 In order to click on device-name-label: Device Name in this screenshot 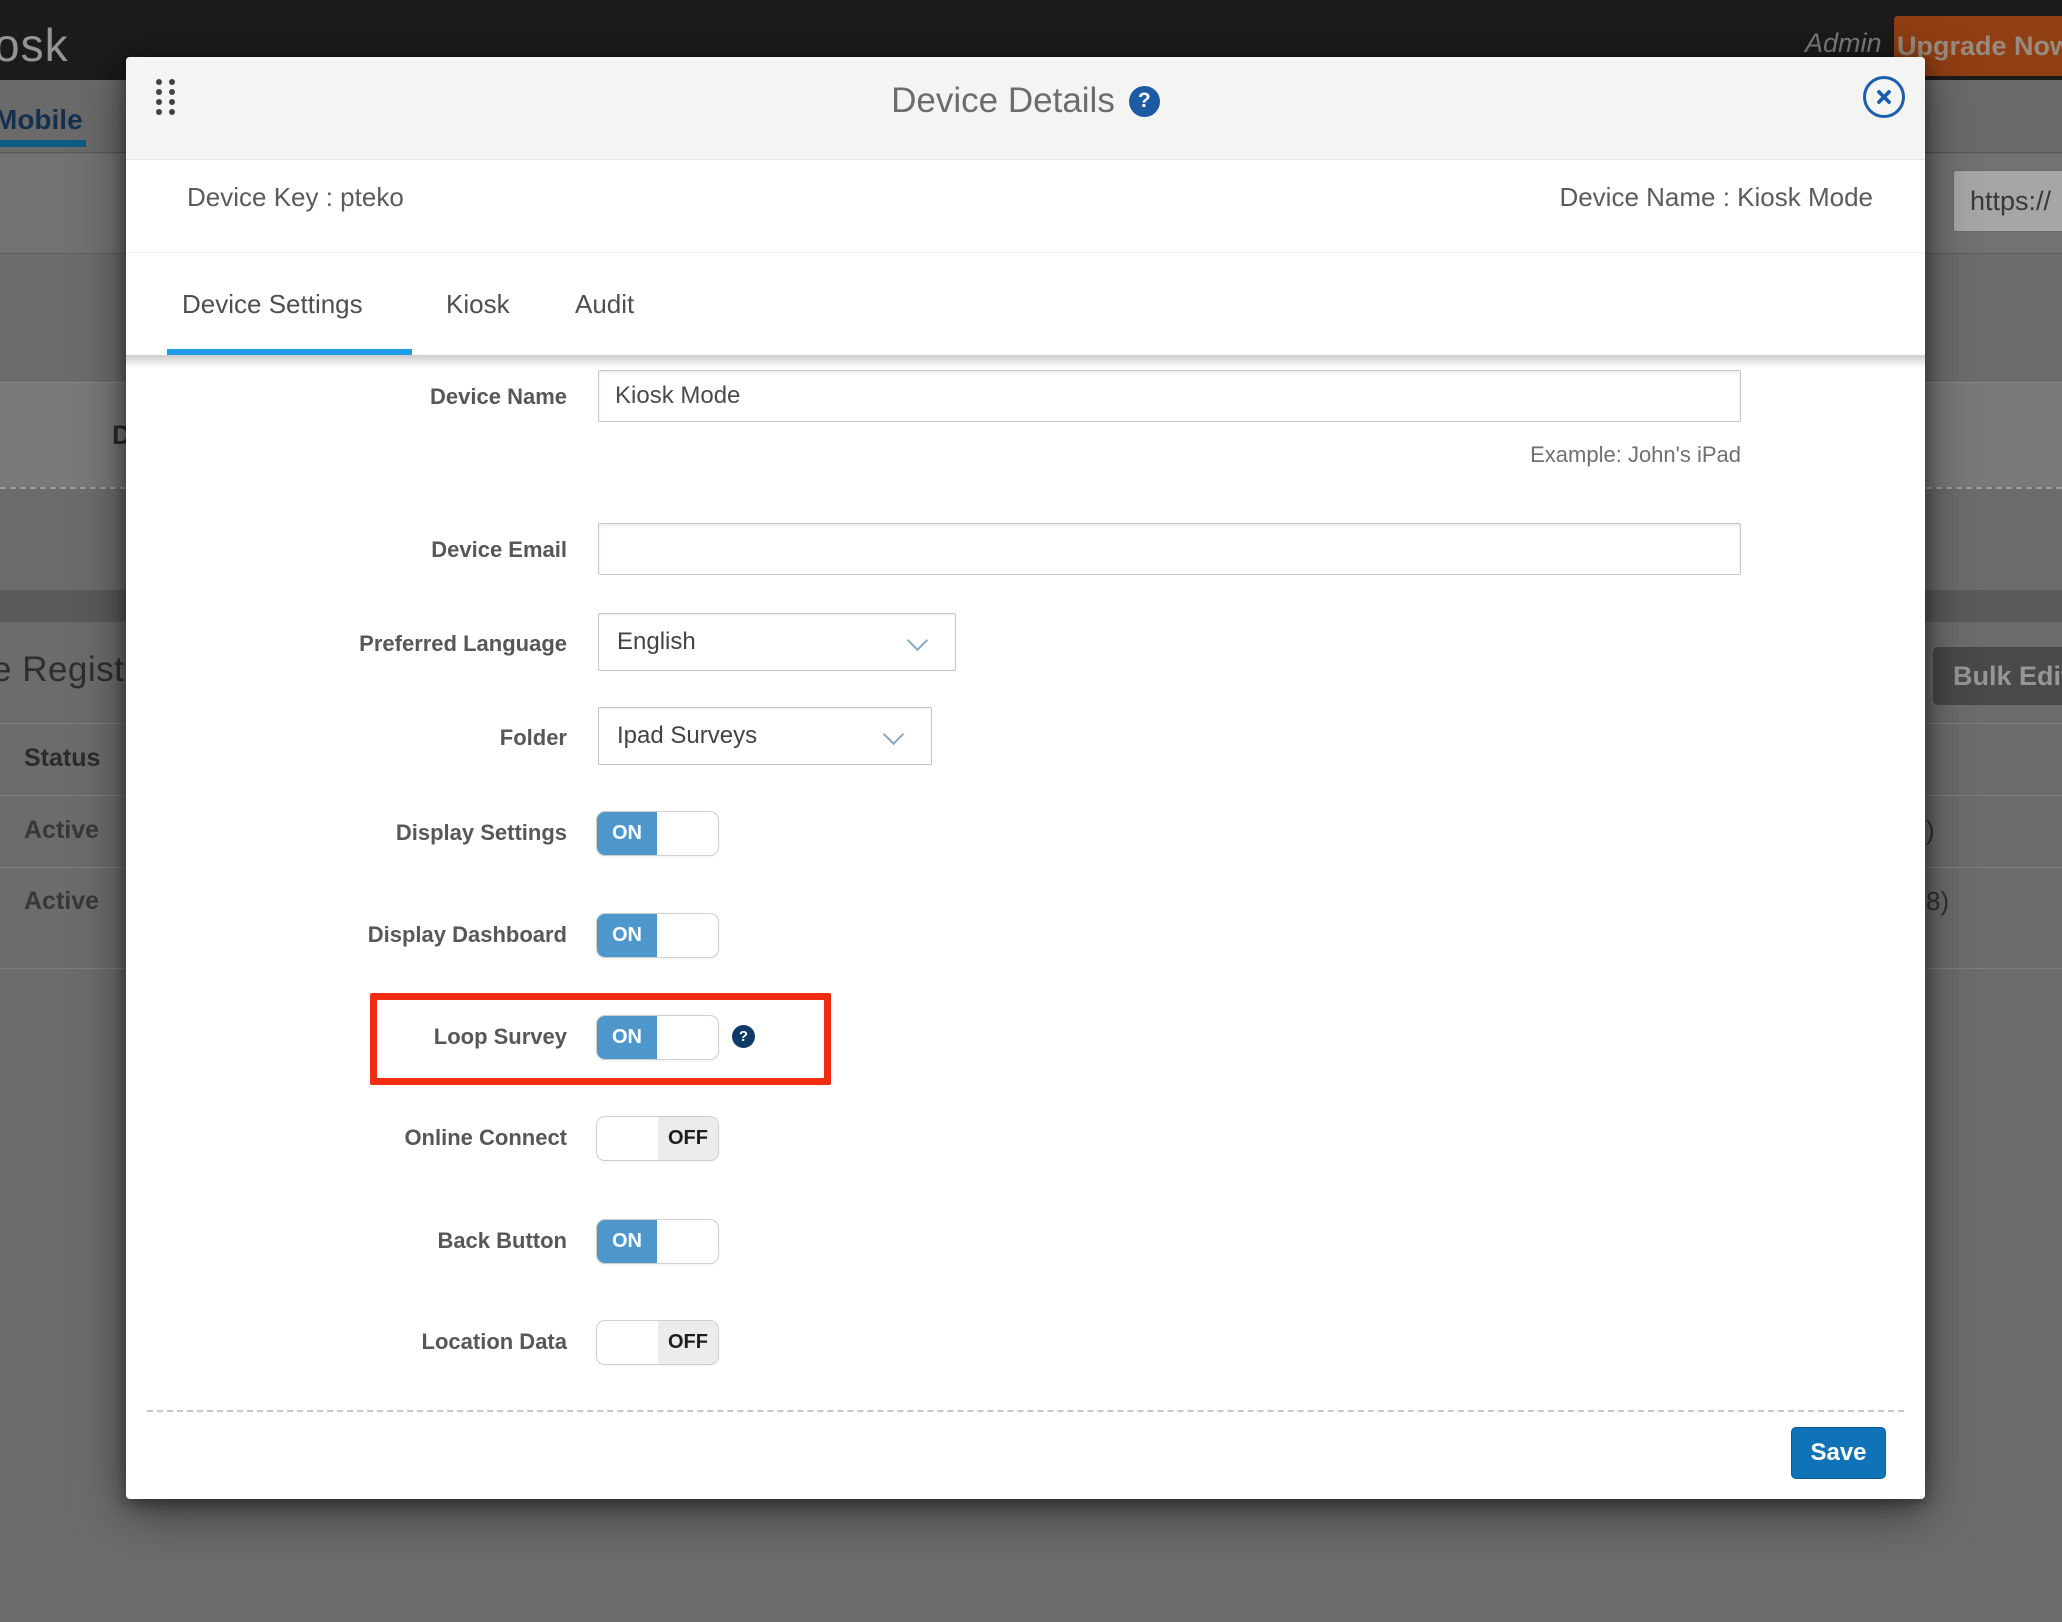, I will do `click(498, 396)`.